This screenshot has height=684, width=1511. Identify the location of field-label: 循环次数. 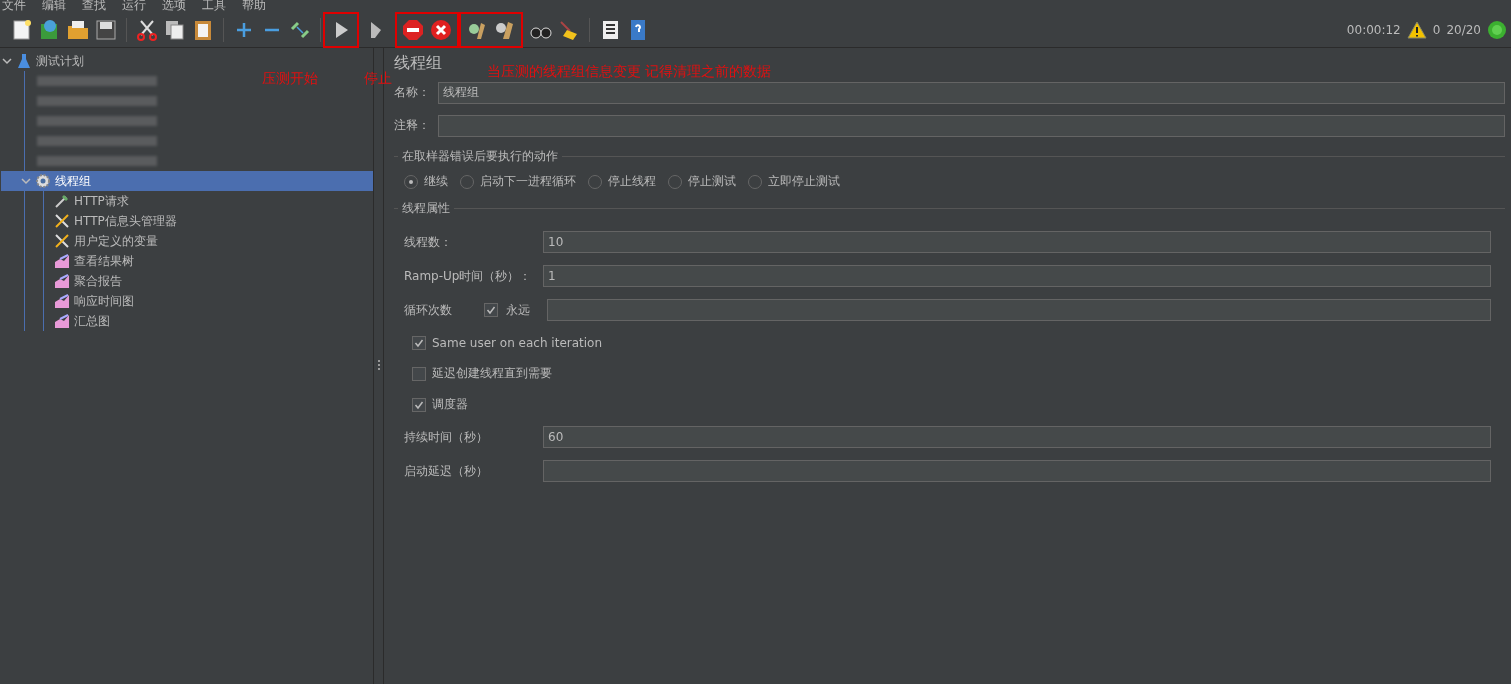
(428, 310).